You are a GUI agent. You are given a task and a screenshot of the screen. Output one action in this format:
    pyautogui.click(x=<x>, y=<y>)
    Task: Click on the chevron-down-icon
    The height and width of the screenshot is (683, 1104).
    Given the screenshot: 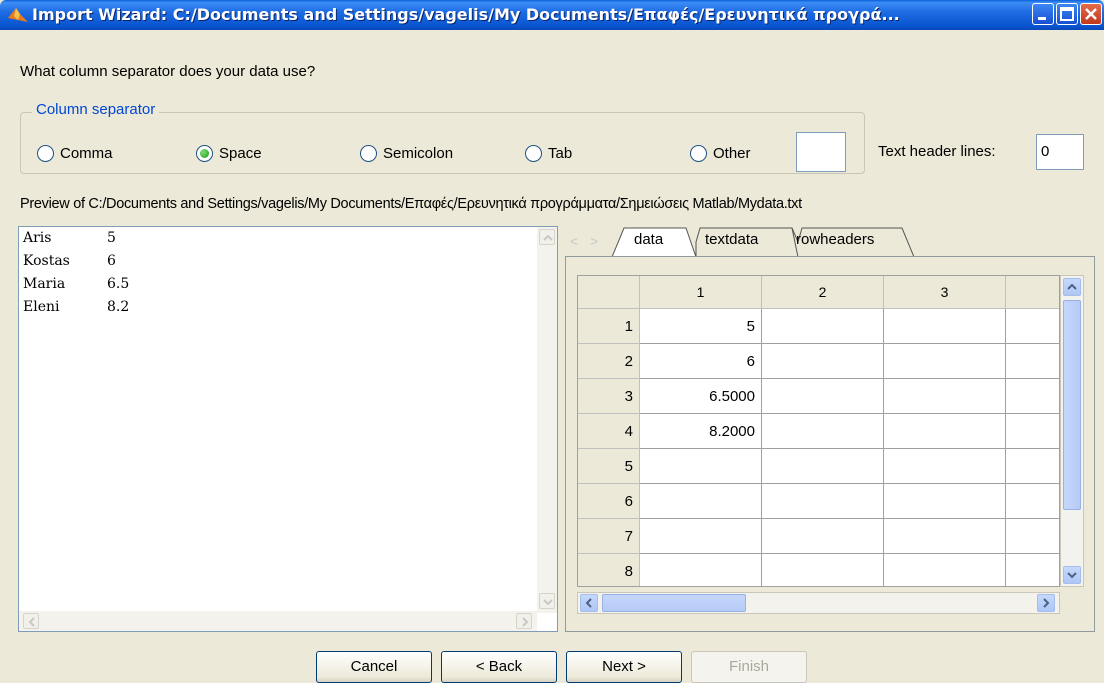 What is the action you would take?
    pyautogui.click(x=548, y=602)
    